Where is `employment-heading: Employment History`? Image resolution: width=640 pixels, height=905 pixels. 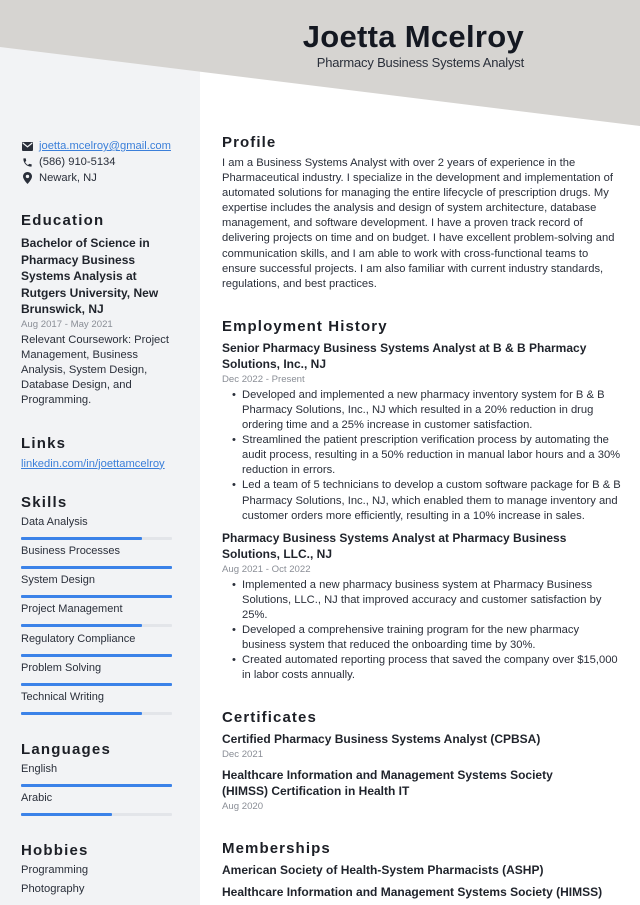
employment-heading: Employment History is located at coordinates (305, 326).